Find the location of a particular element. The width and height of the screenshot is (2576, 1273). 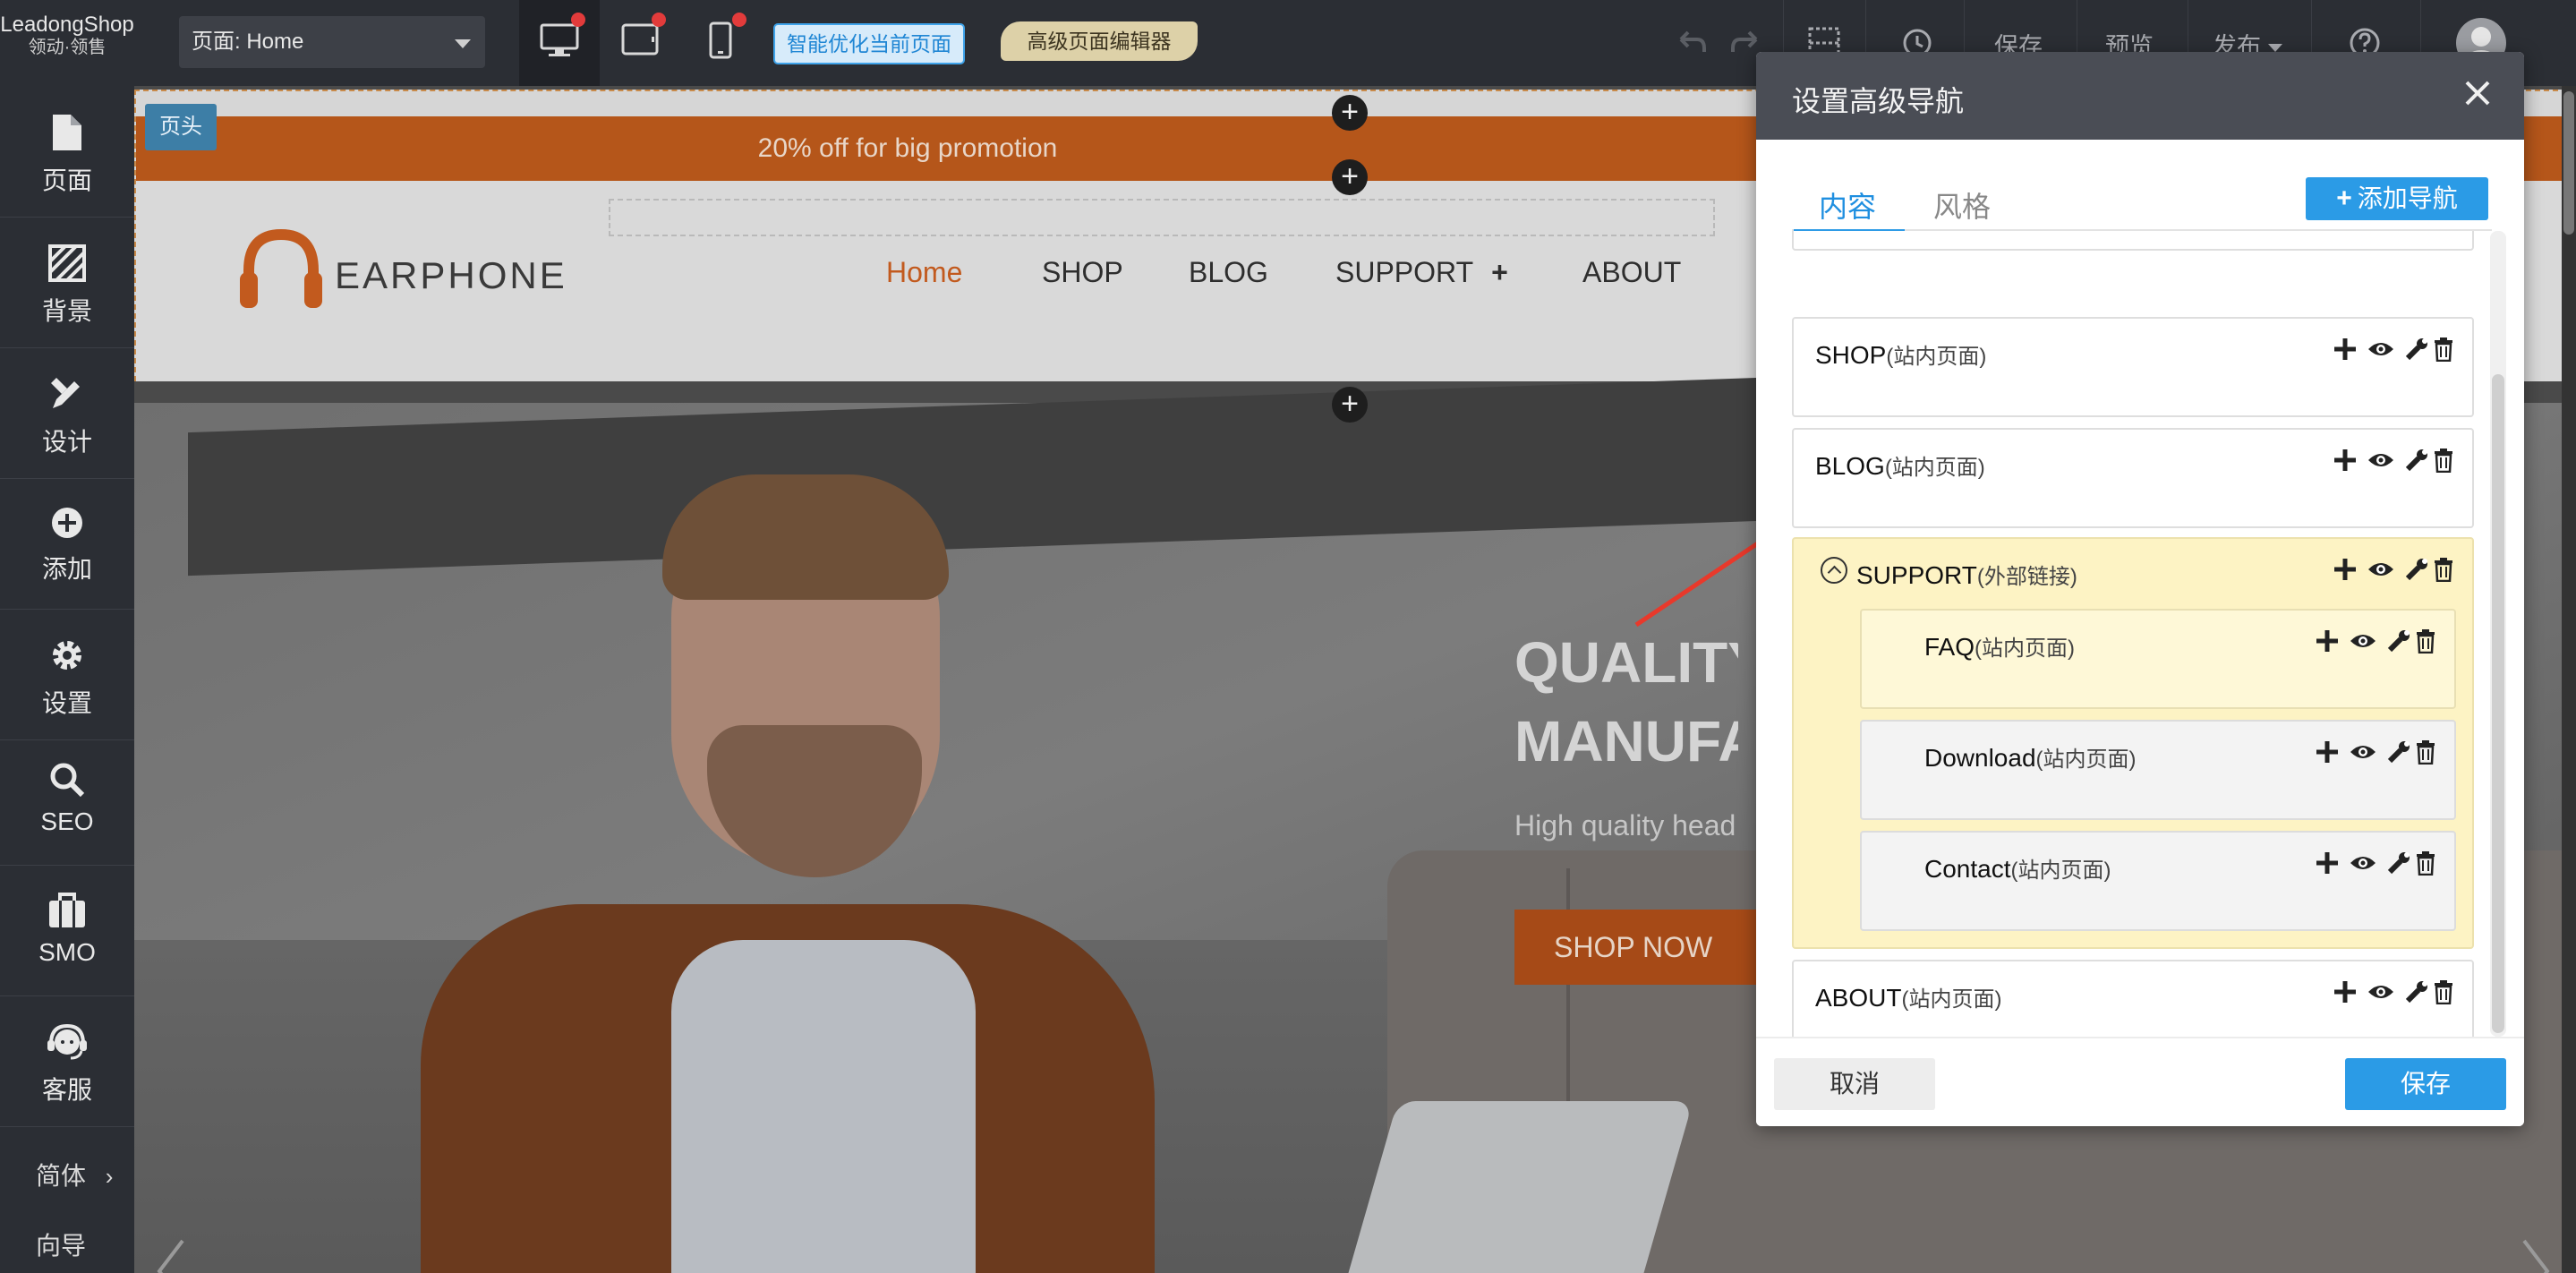

guide-label: 向导 is located at coordinates (61, 1246).